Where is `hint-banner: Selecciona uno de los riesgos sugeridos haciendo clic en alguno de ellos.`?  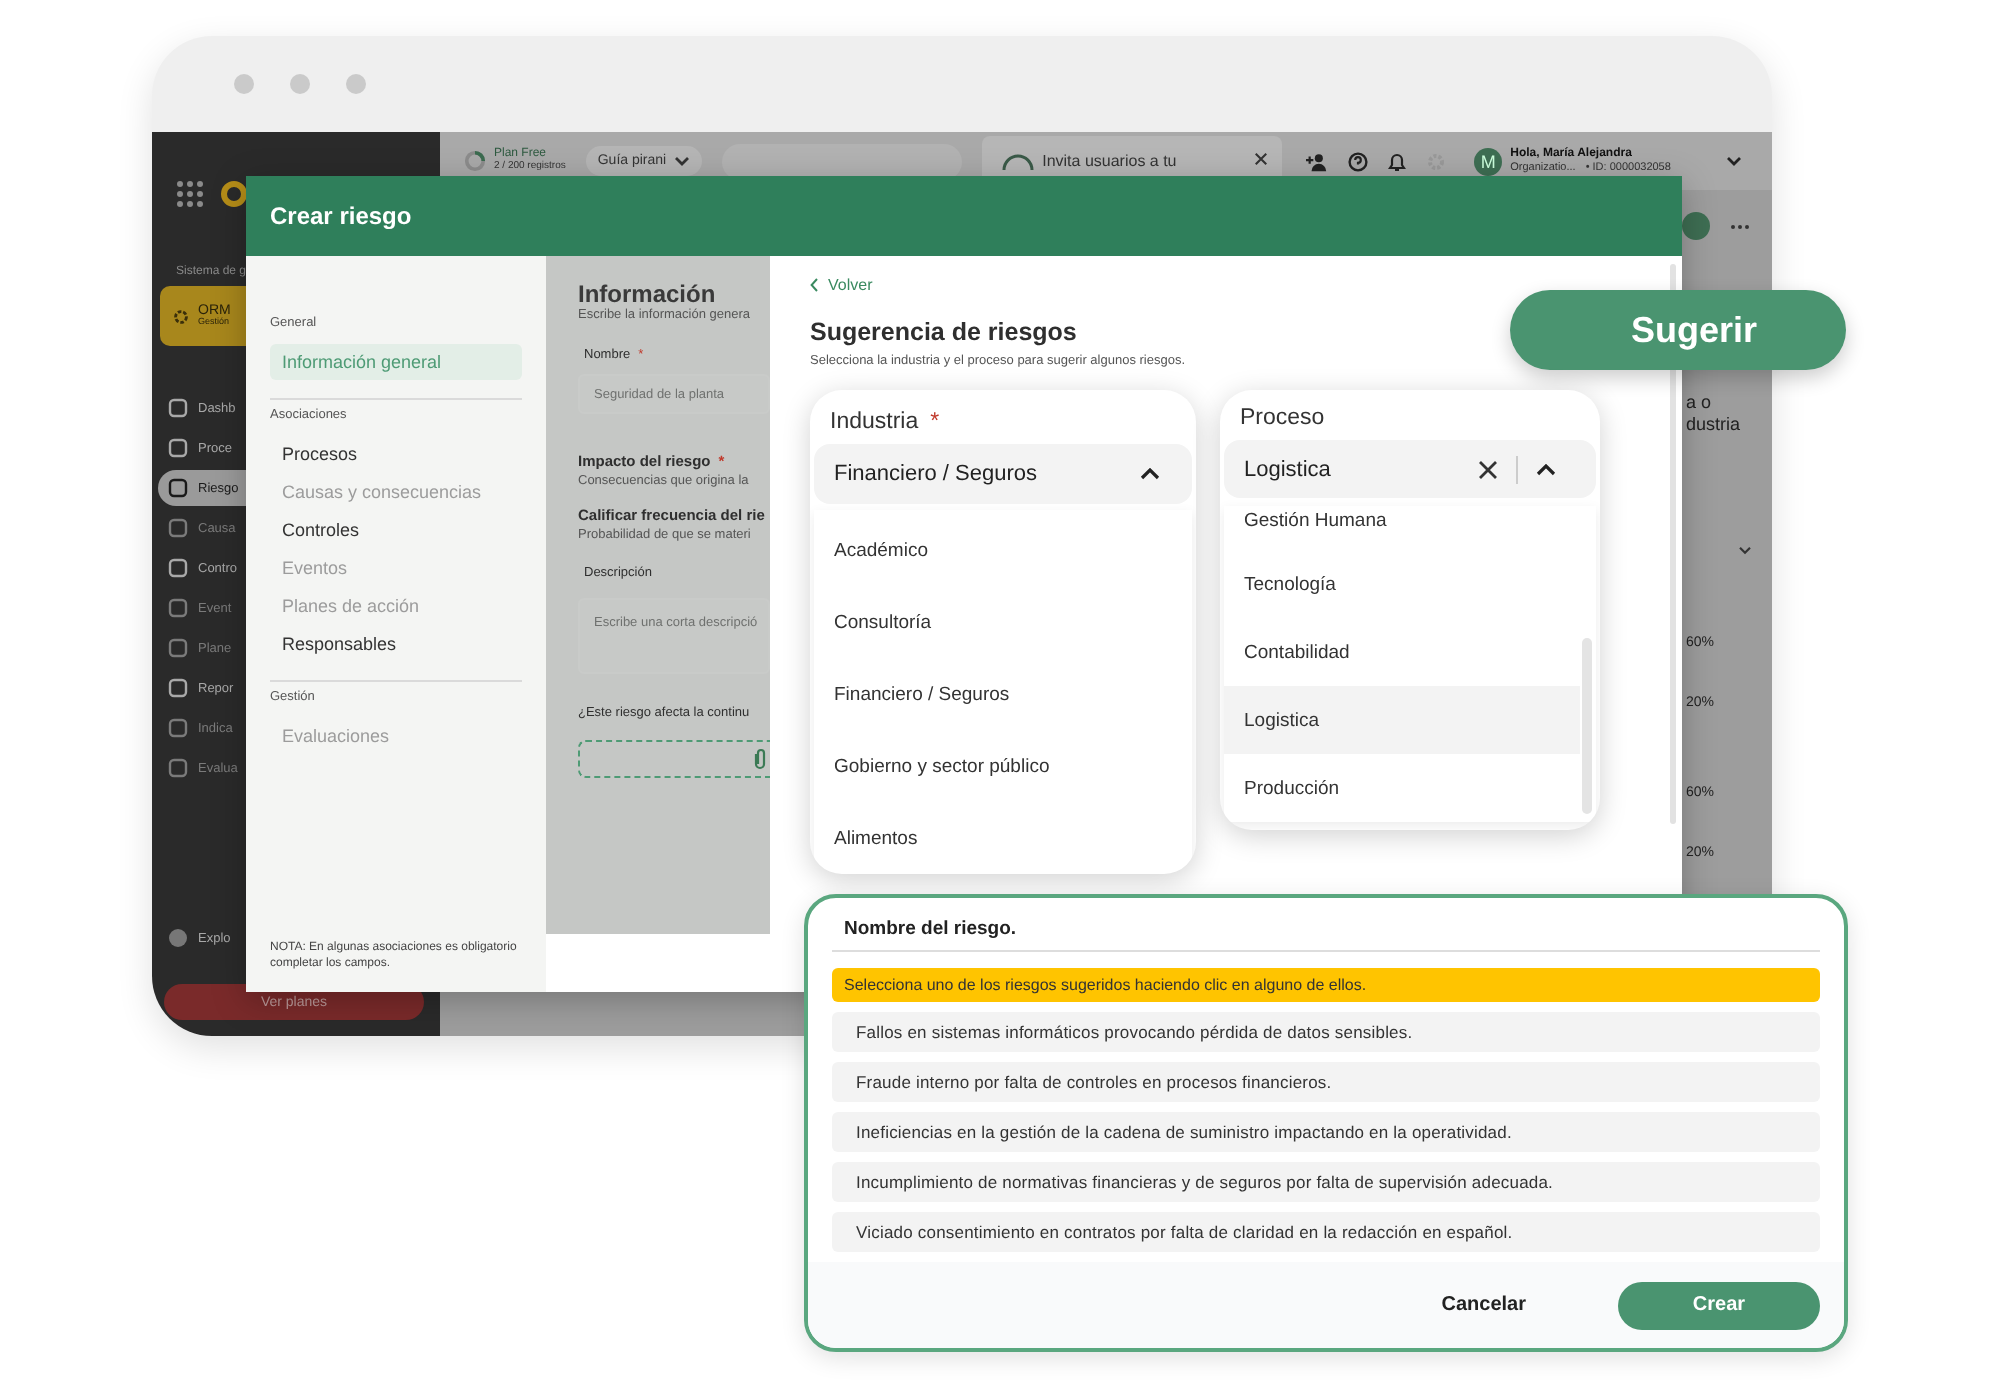 hint-banner: Selecciona uno de los riesgos sugeridos haciendo clic en alguno de ellos. is located at coordinates (1326, 985).